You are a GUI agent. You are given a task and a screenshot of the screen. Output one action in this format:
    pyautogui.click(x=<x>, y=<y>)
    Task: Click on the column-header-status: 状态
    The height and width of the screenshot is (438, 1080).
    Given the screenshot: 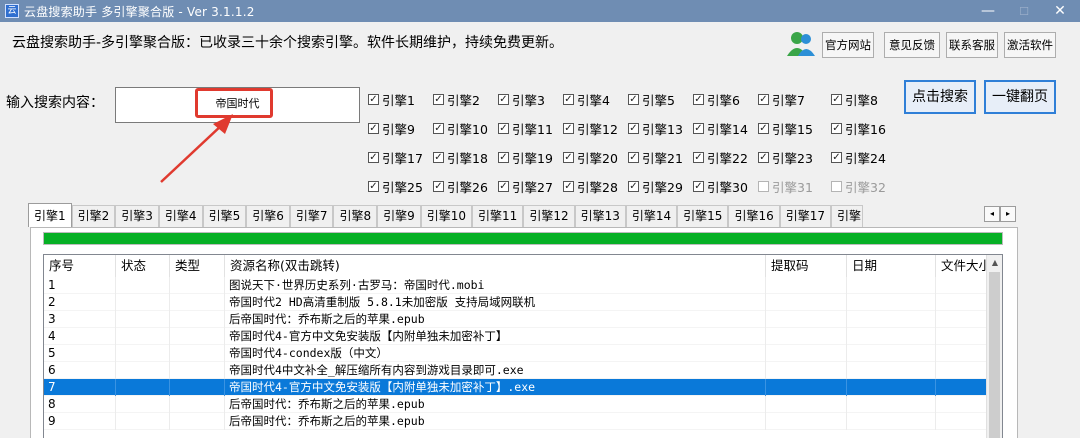 What is the action you would take?
    pyautogui.click(x=143, y=266)
    